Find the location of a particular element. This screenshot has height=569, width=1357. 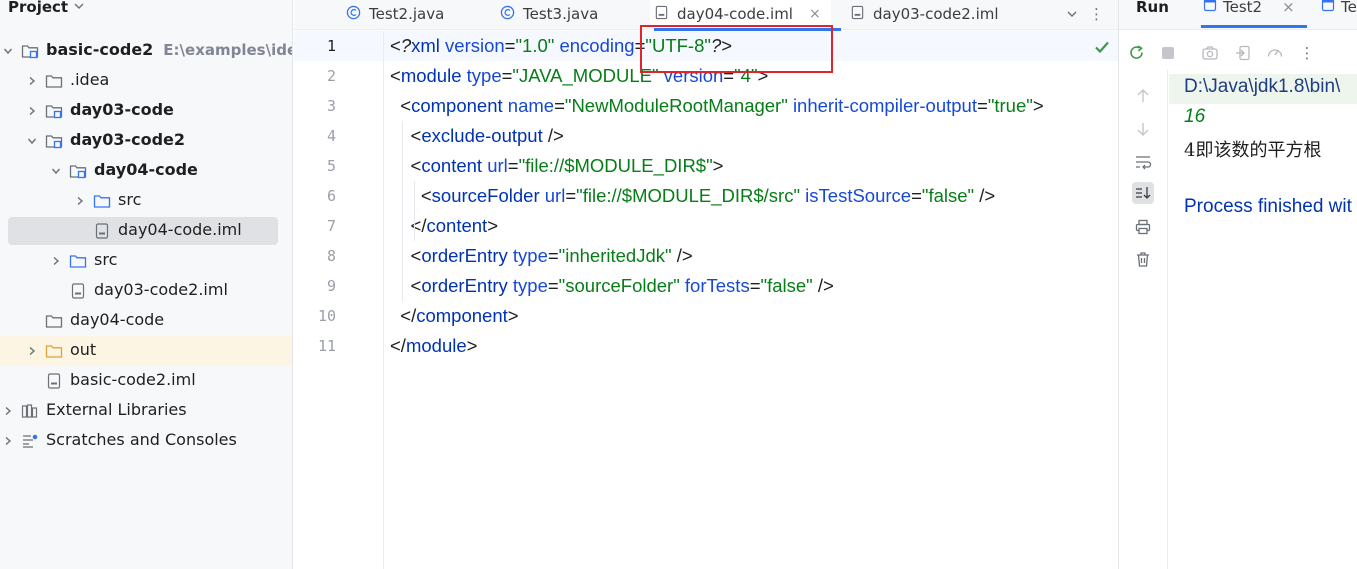

project-view-selector: Project is located at coordinates (46, 9).